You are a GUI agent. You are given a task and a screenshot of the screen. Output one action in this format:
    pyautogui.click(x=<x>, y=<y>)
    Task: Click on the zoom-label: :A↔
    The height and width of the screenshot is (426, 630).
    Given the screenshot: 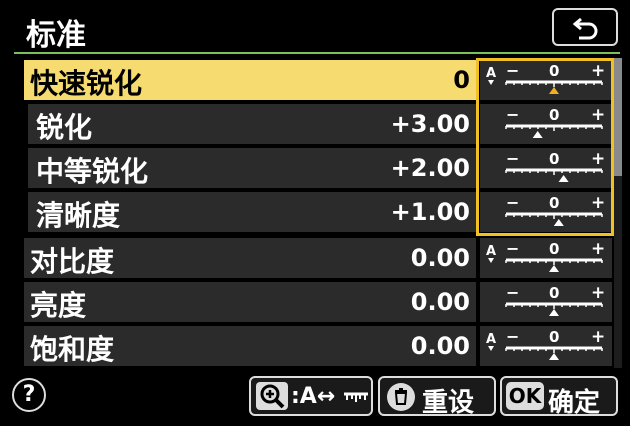 What is the action you would take?
    pyautogui.click(x=313, y=396)
    